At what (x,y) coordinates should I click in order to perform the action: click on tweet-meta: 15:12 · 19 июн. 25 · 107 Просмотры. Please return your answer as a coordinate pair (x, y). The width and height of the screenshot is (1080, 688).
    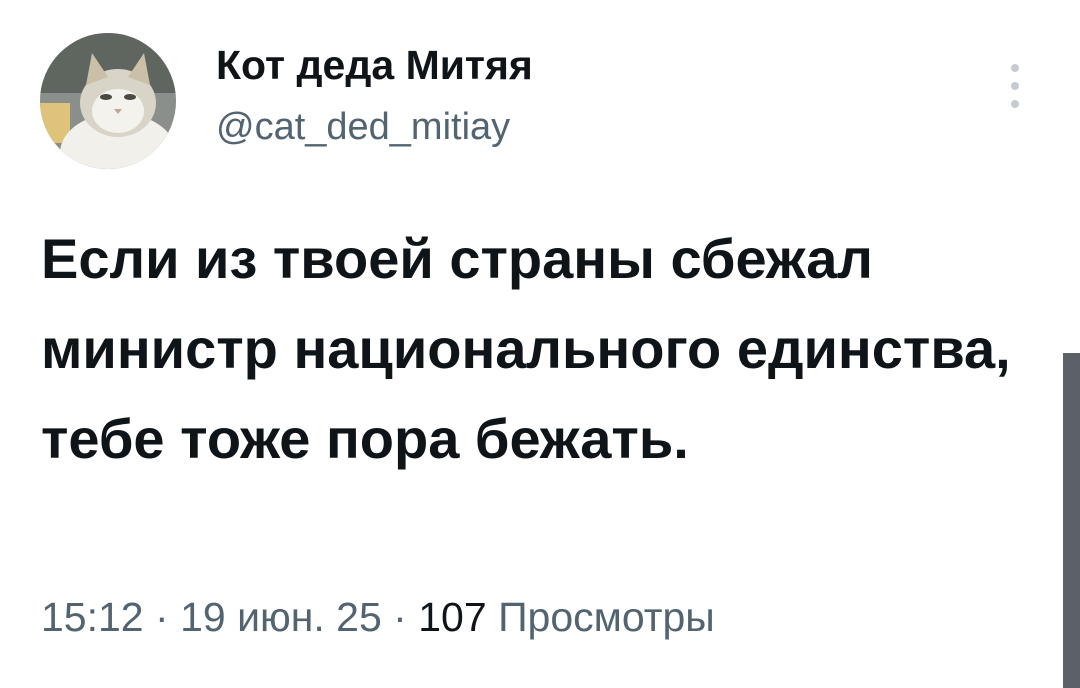
    Looking at the image, I should click on (378, 617).